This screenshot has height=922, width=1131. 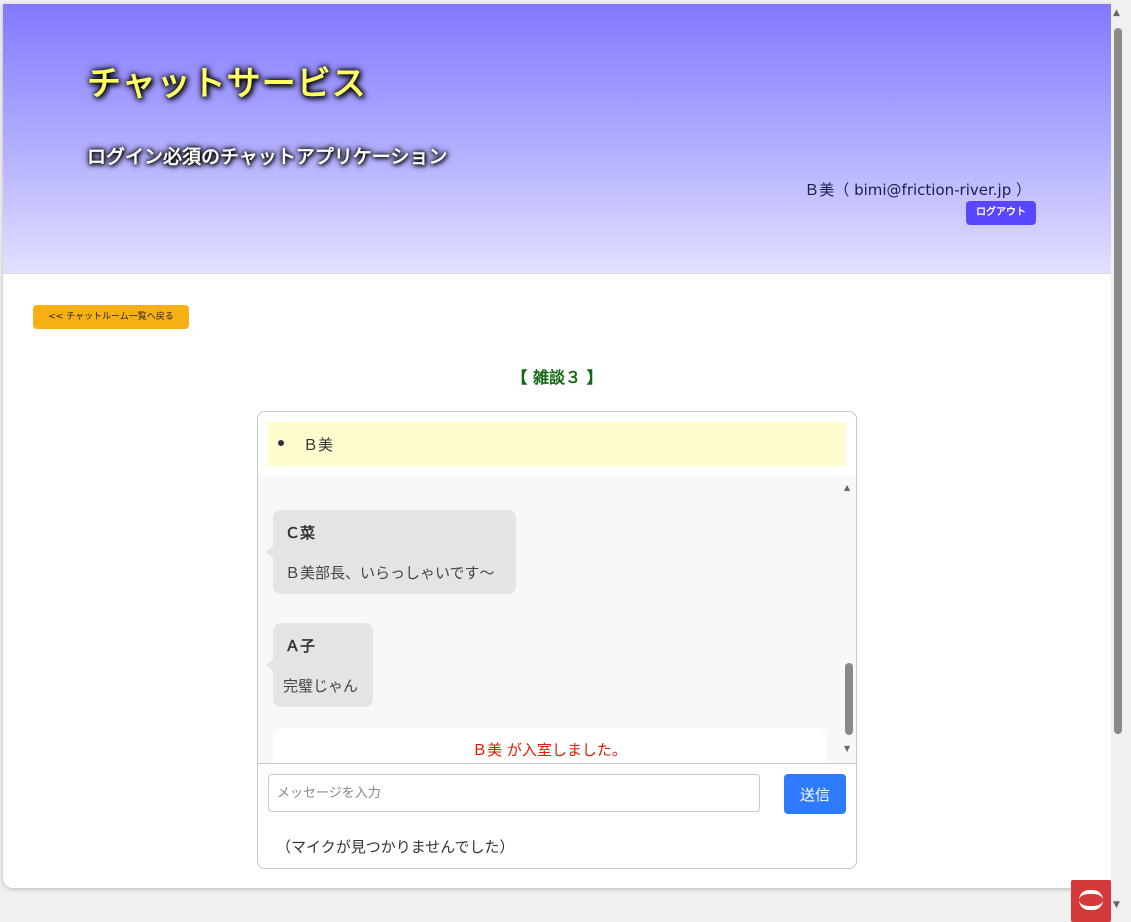 I want to click on send-button: 送信, so click(x=815, y=794).